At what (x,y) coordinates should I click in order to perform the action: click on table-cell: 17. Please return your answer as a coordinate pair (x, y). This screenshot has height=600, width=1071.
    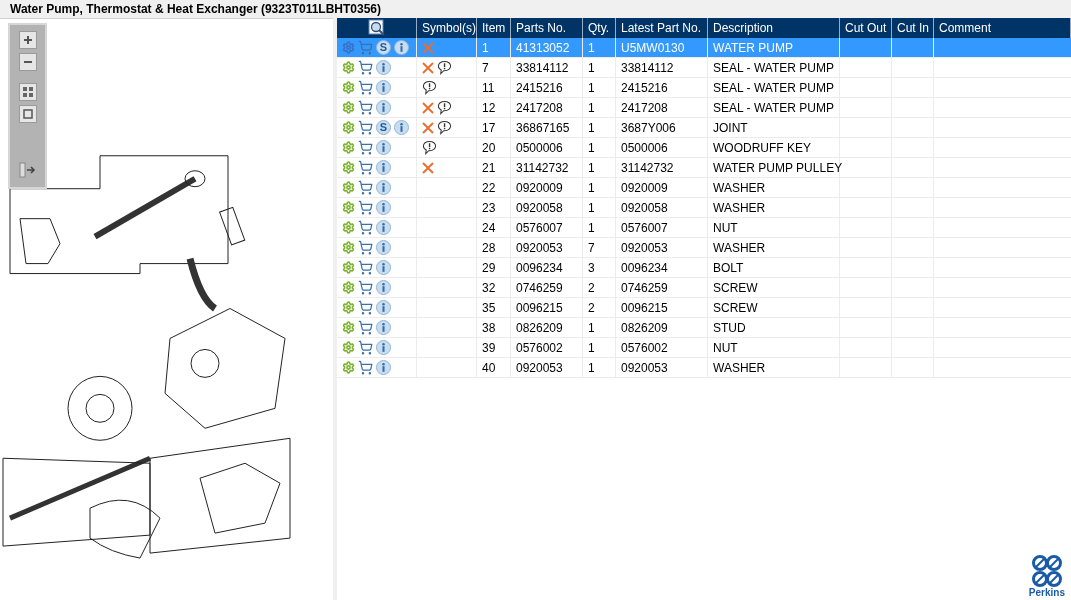
    Looking at the image, I should click on (494, 127).